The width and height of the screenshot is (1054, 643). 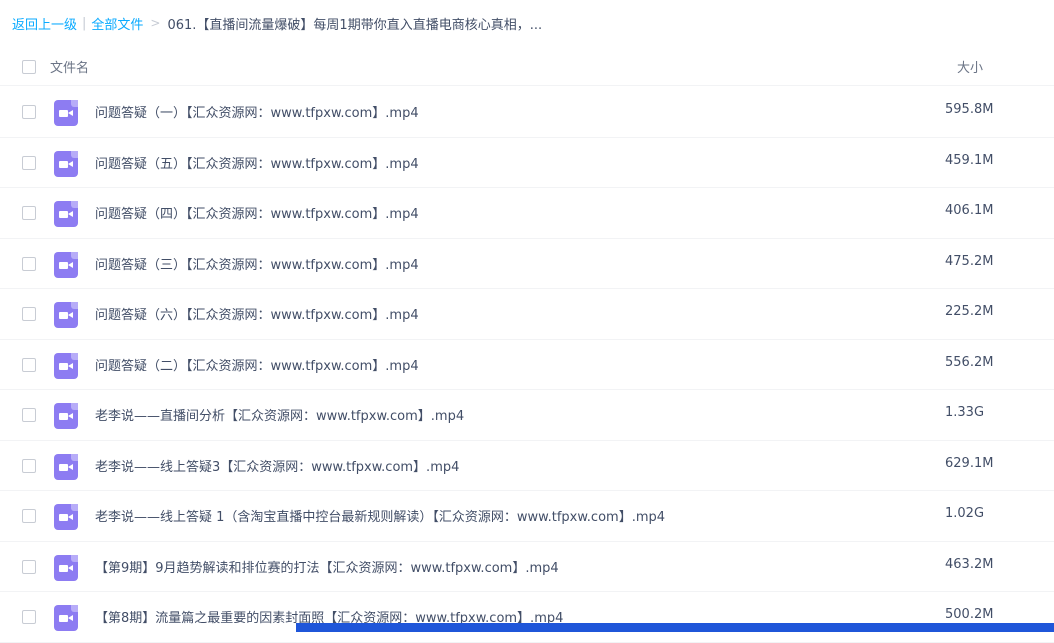 What do you see at coordinates (527, 68) in the screenshot?
I see `file-list-header: 文件名 大小` at bounding box center [527, 68].